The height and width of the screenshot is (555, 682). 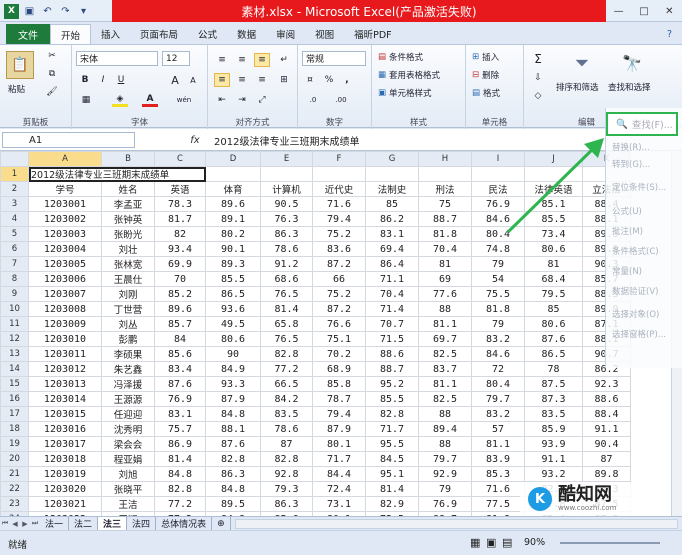 I want to click on cell: 79.7, so click(x=498, y=399).